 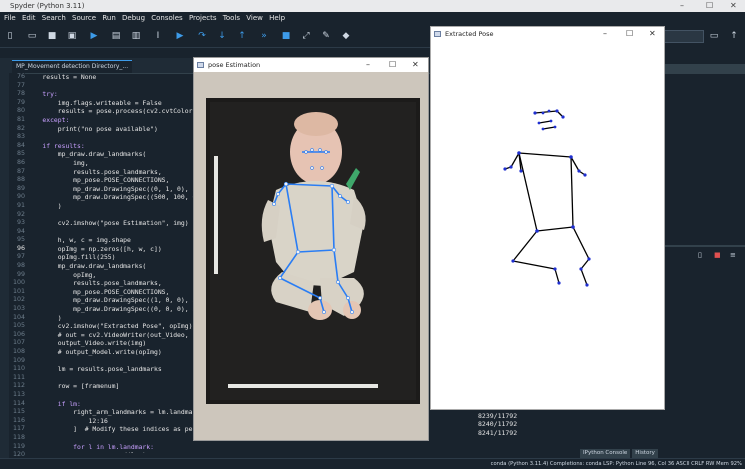 I want to click on menu-projects: Projects, so click(x=203, y=18).